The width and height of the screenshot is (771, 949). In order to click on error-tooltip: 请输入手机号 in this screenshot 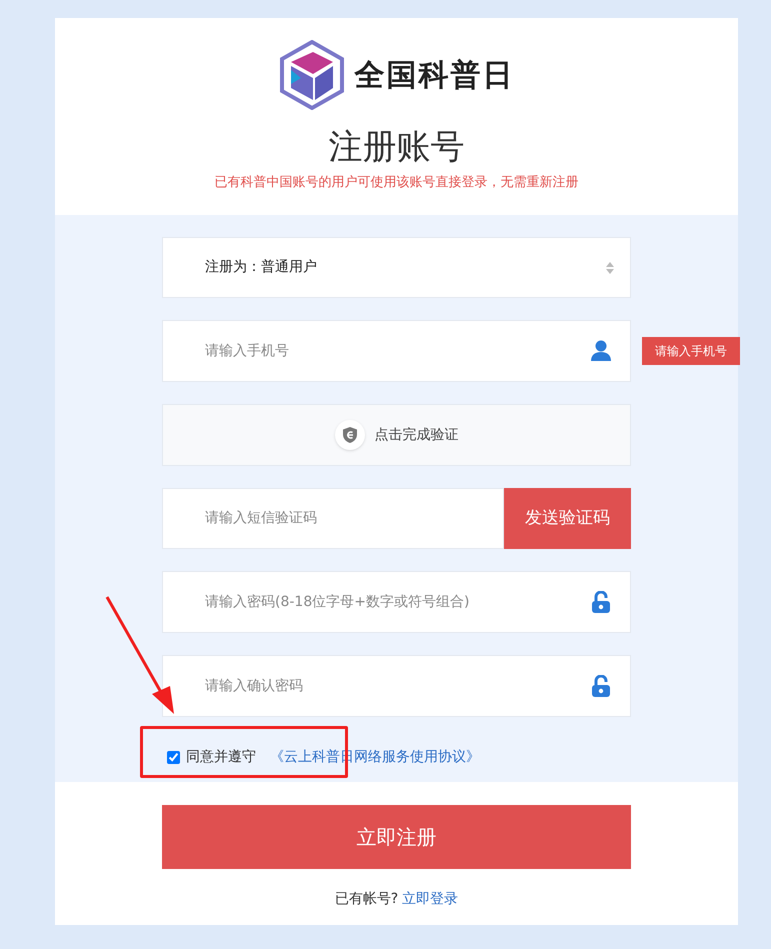, I will do `click(691, 351)`.